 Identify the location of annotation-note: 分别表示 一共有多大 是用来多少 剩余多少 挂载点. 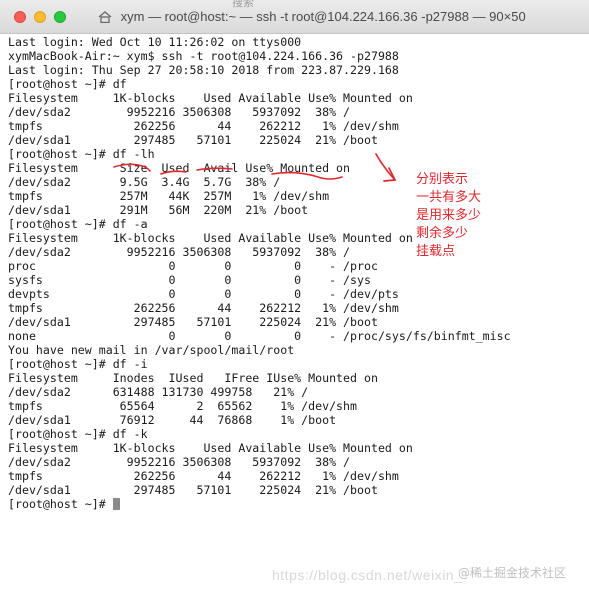
(448, 216).